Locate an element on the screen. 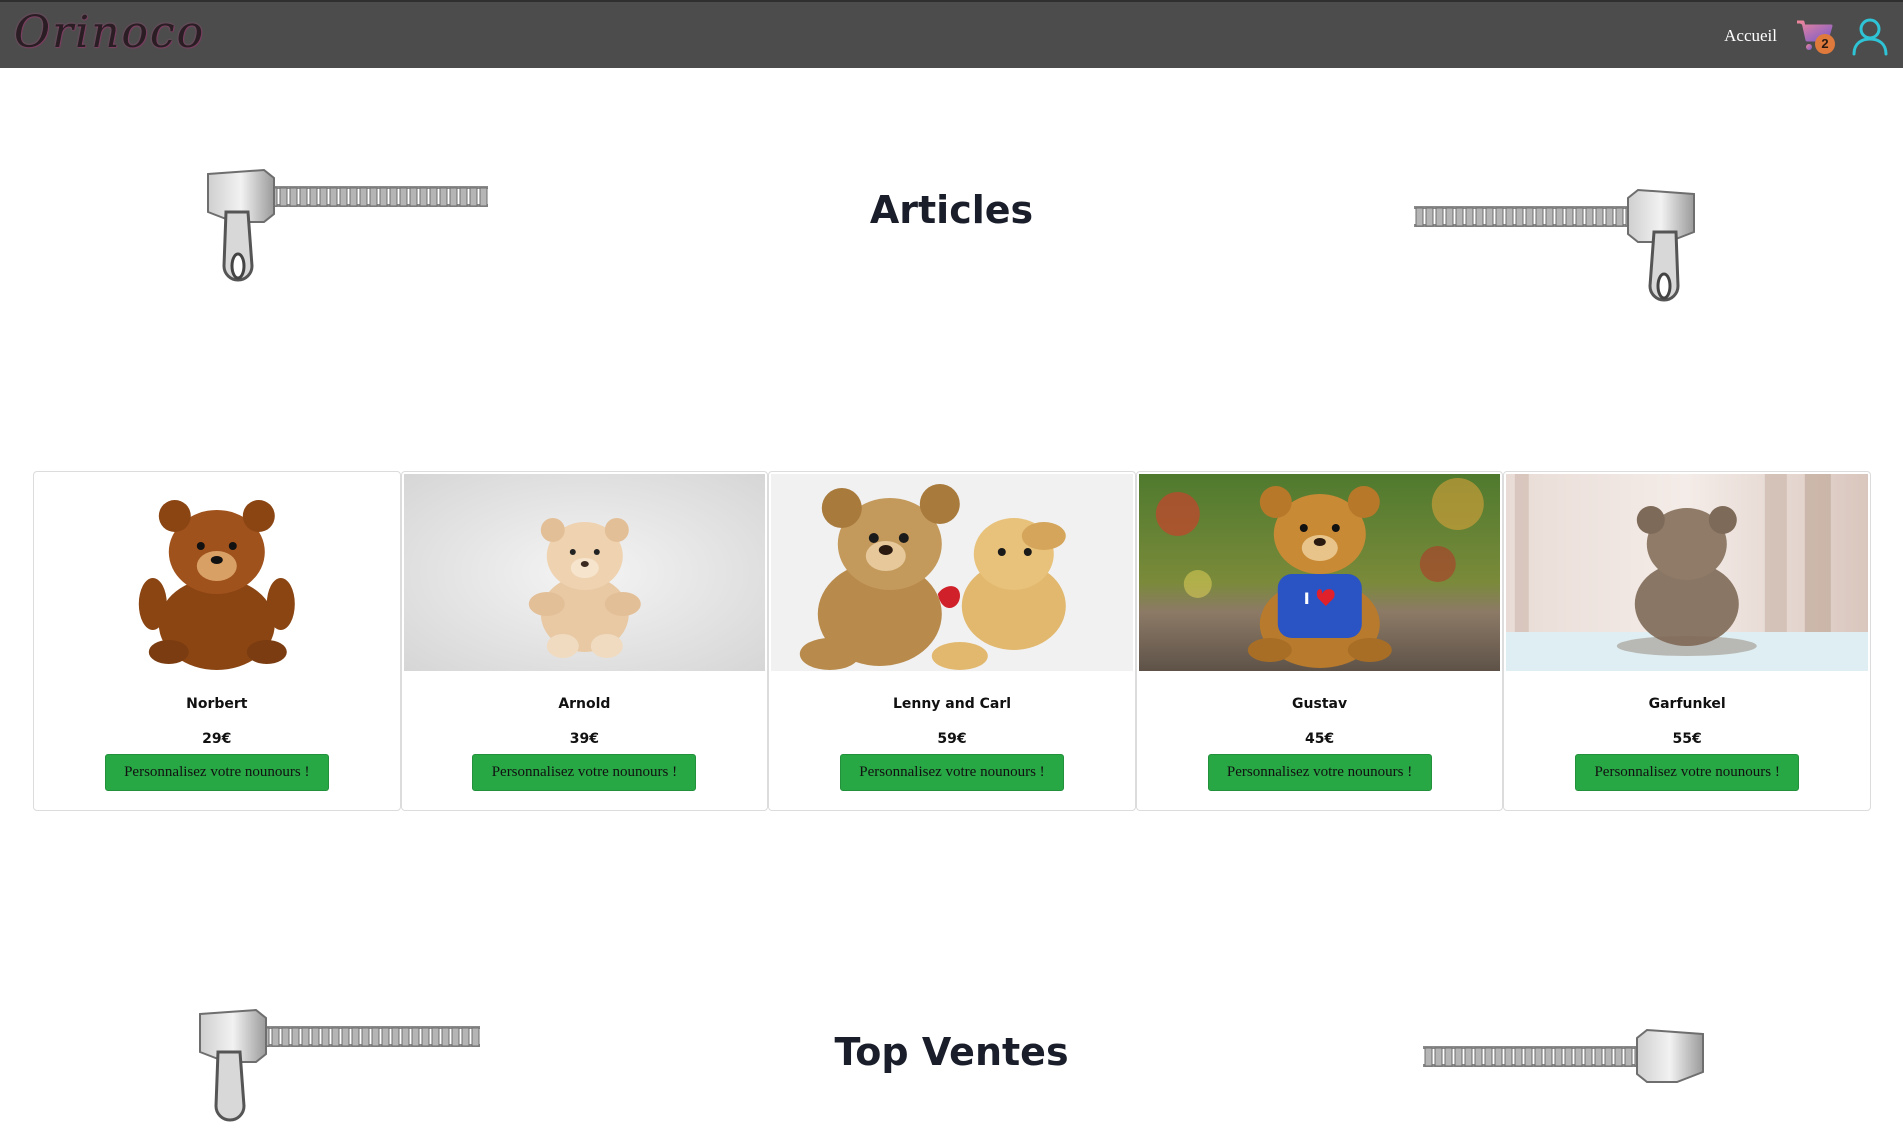 Image resolution: width=1903 pixels, height=1132 pixels. cart-button: 2 is located at coordinates (1815, 36).